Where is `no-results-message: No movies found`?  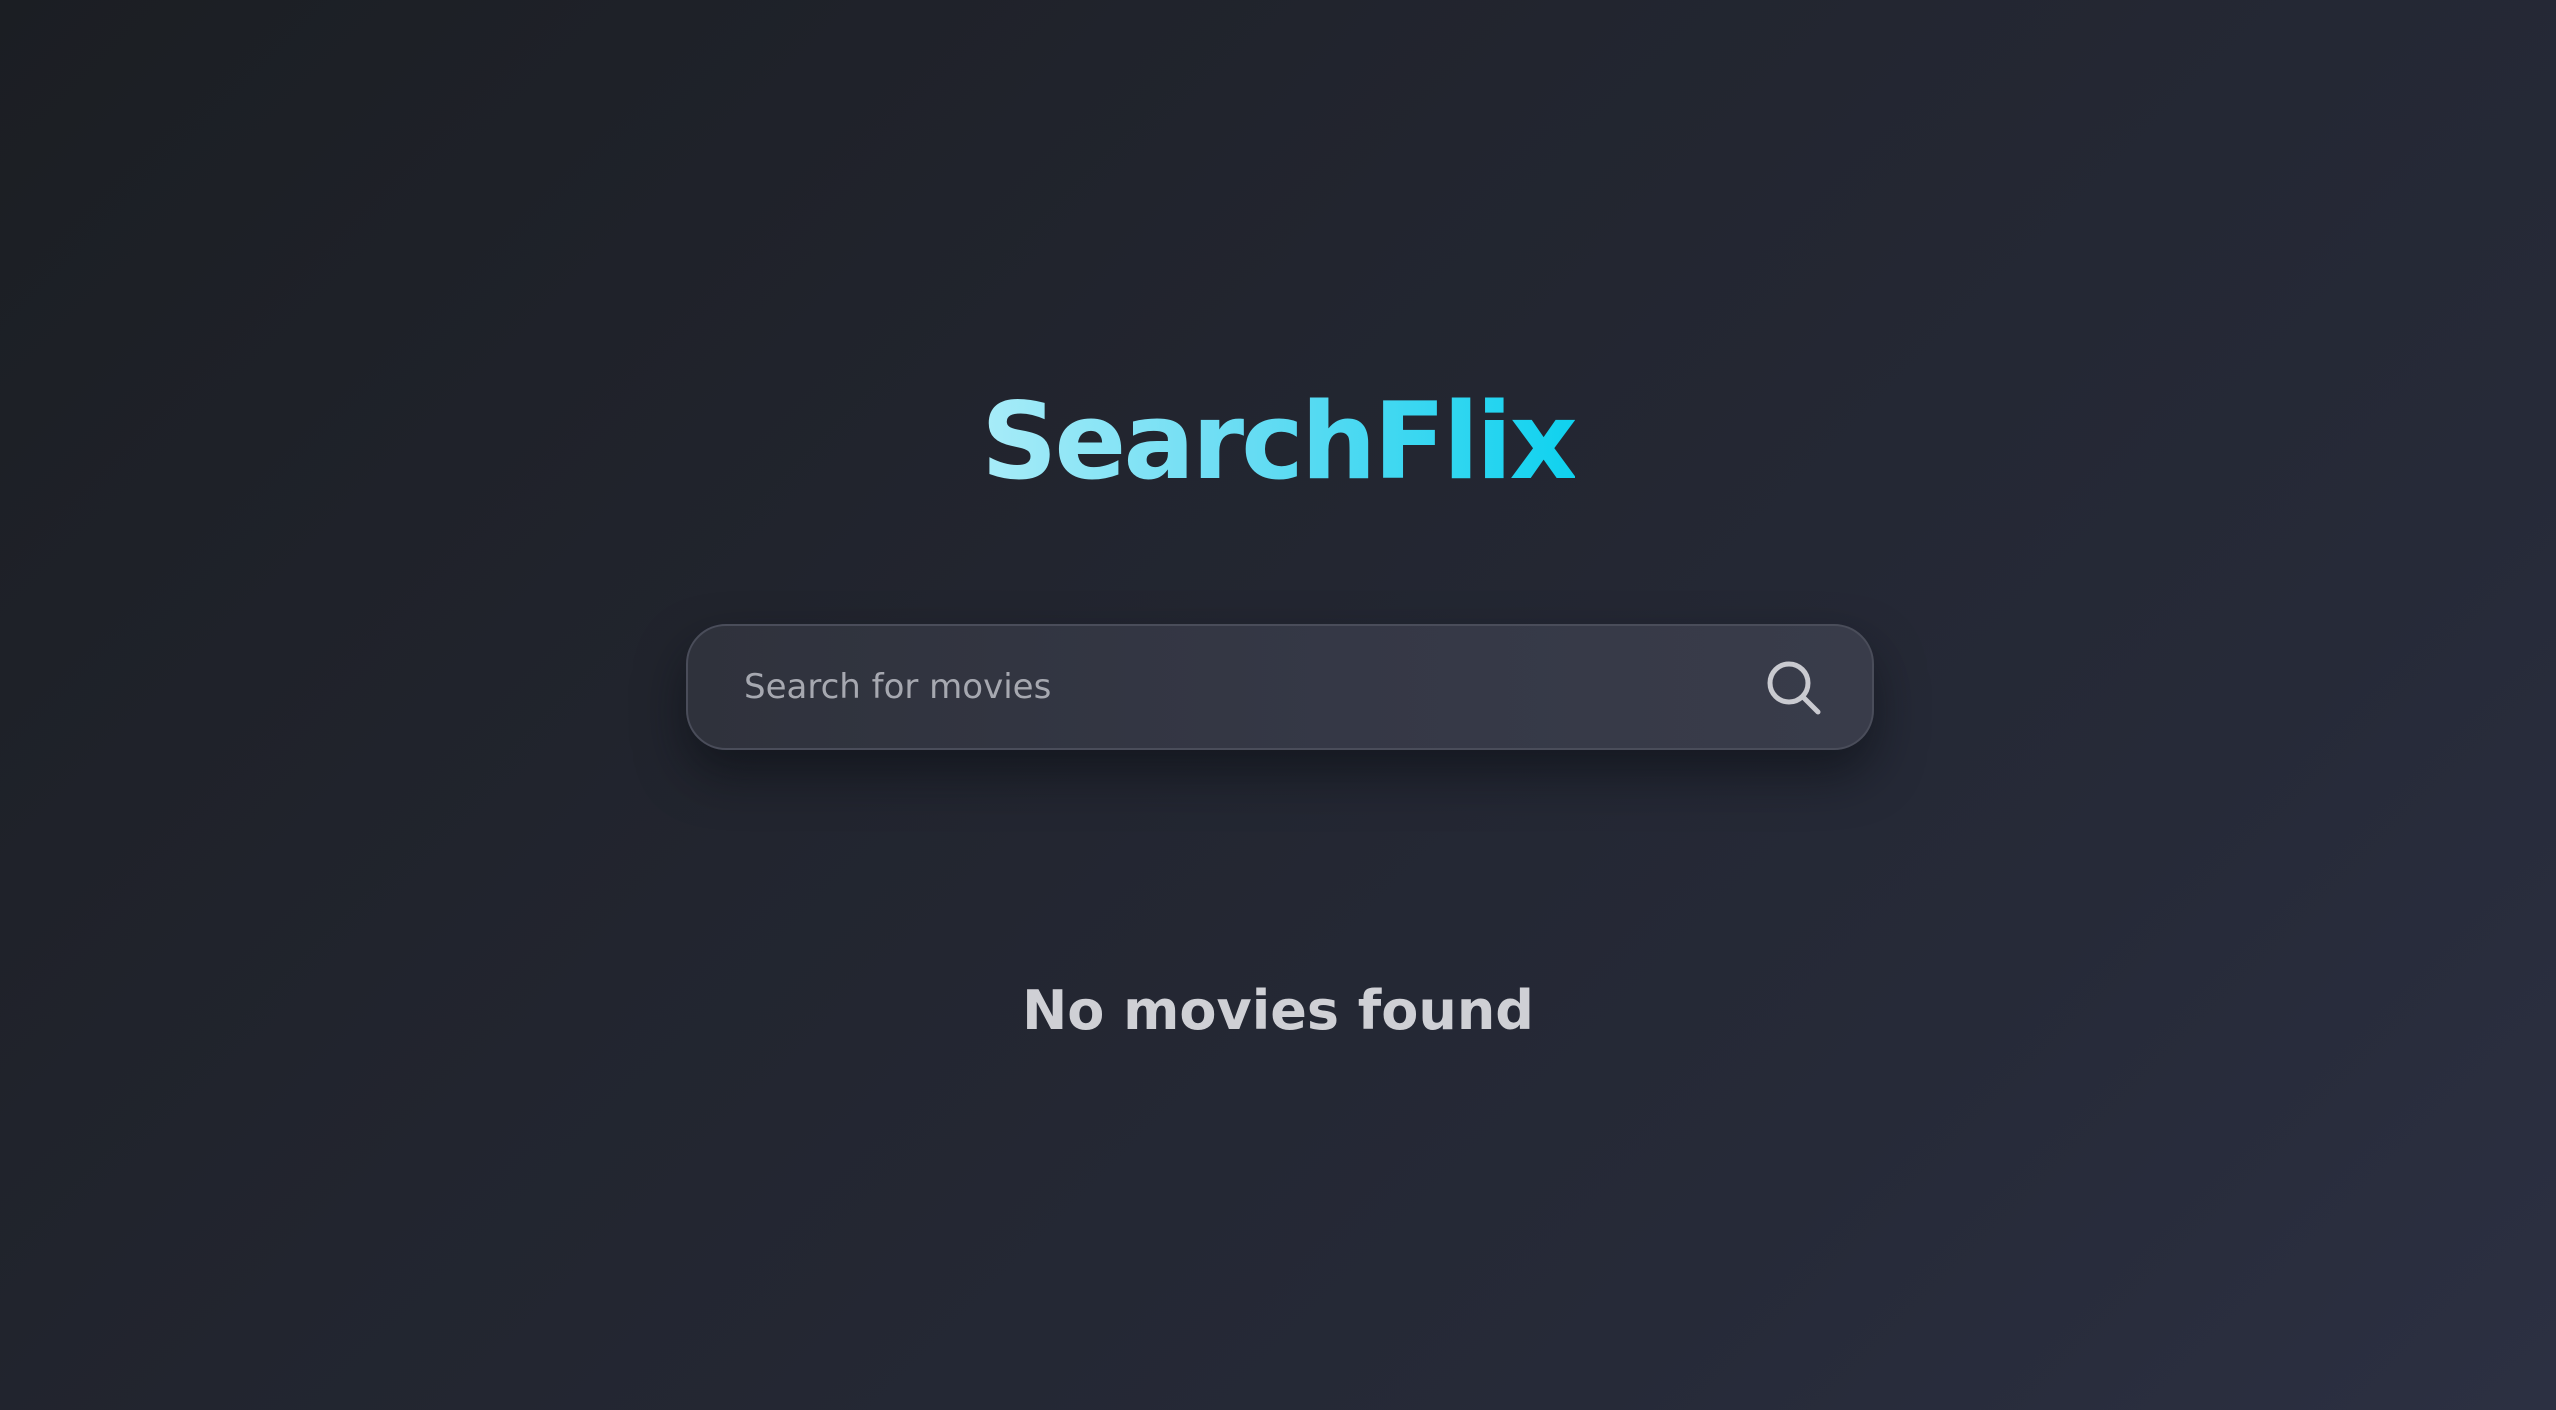
no-results-message: No movies found is located at coordinates (1278, 1010).